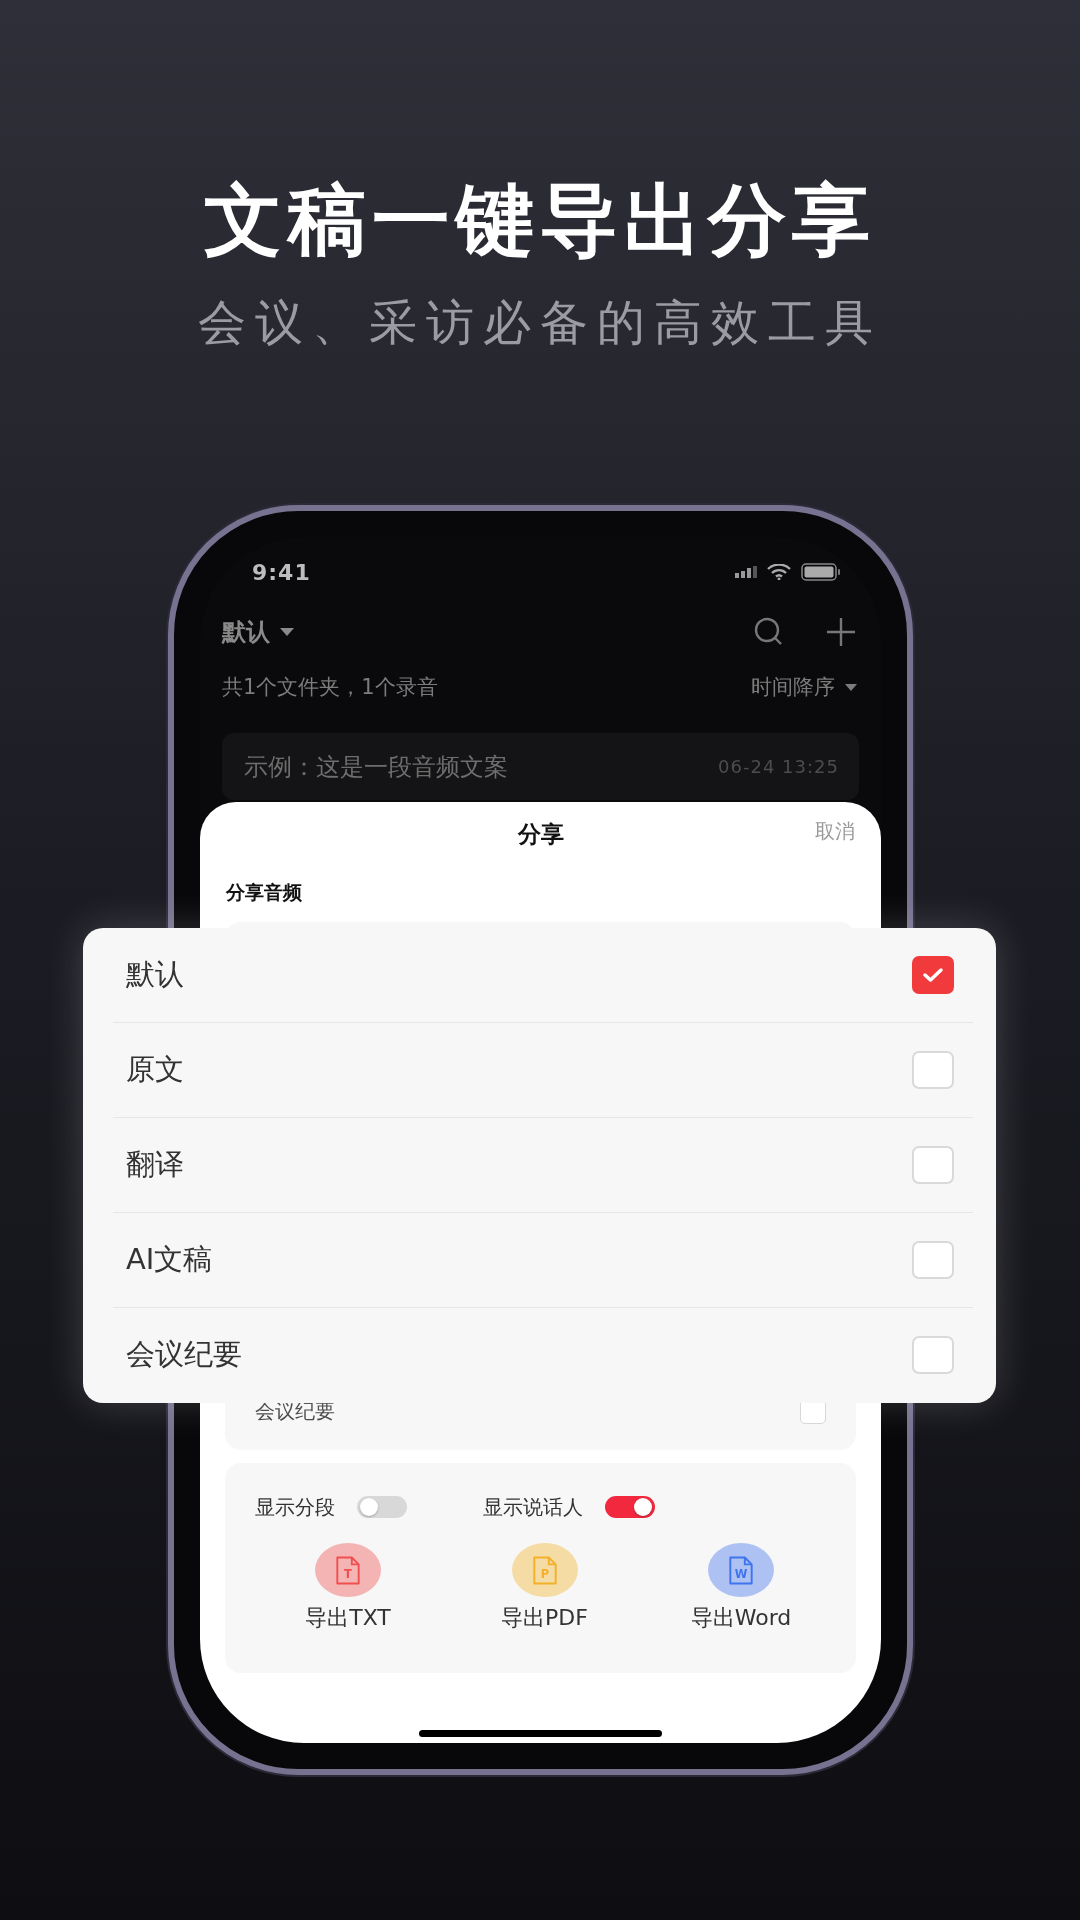  I want to click on wifi-icon, so click(779, 572).